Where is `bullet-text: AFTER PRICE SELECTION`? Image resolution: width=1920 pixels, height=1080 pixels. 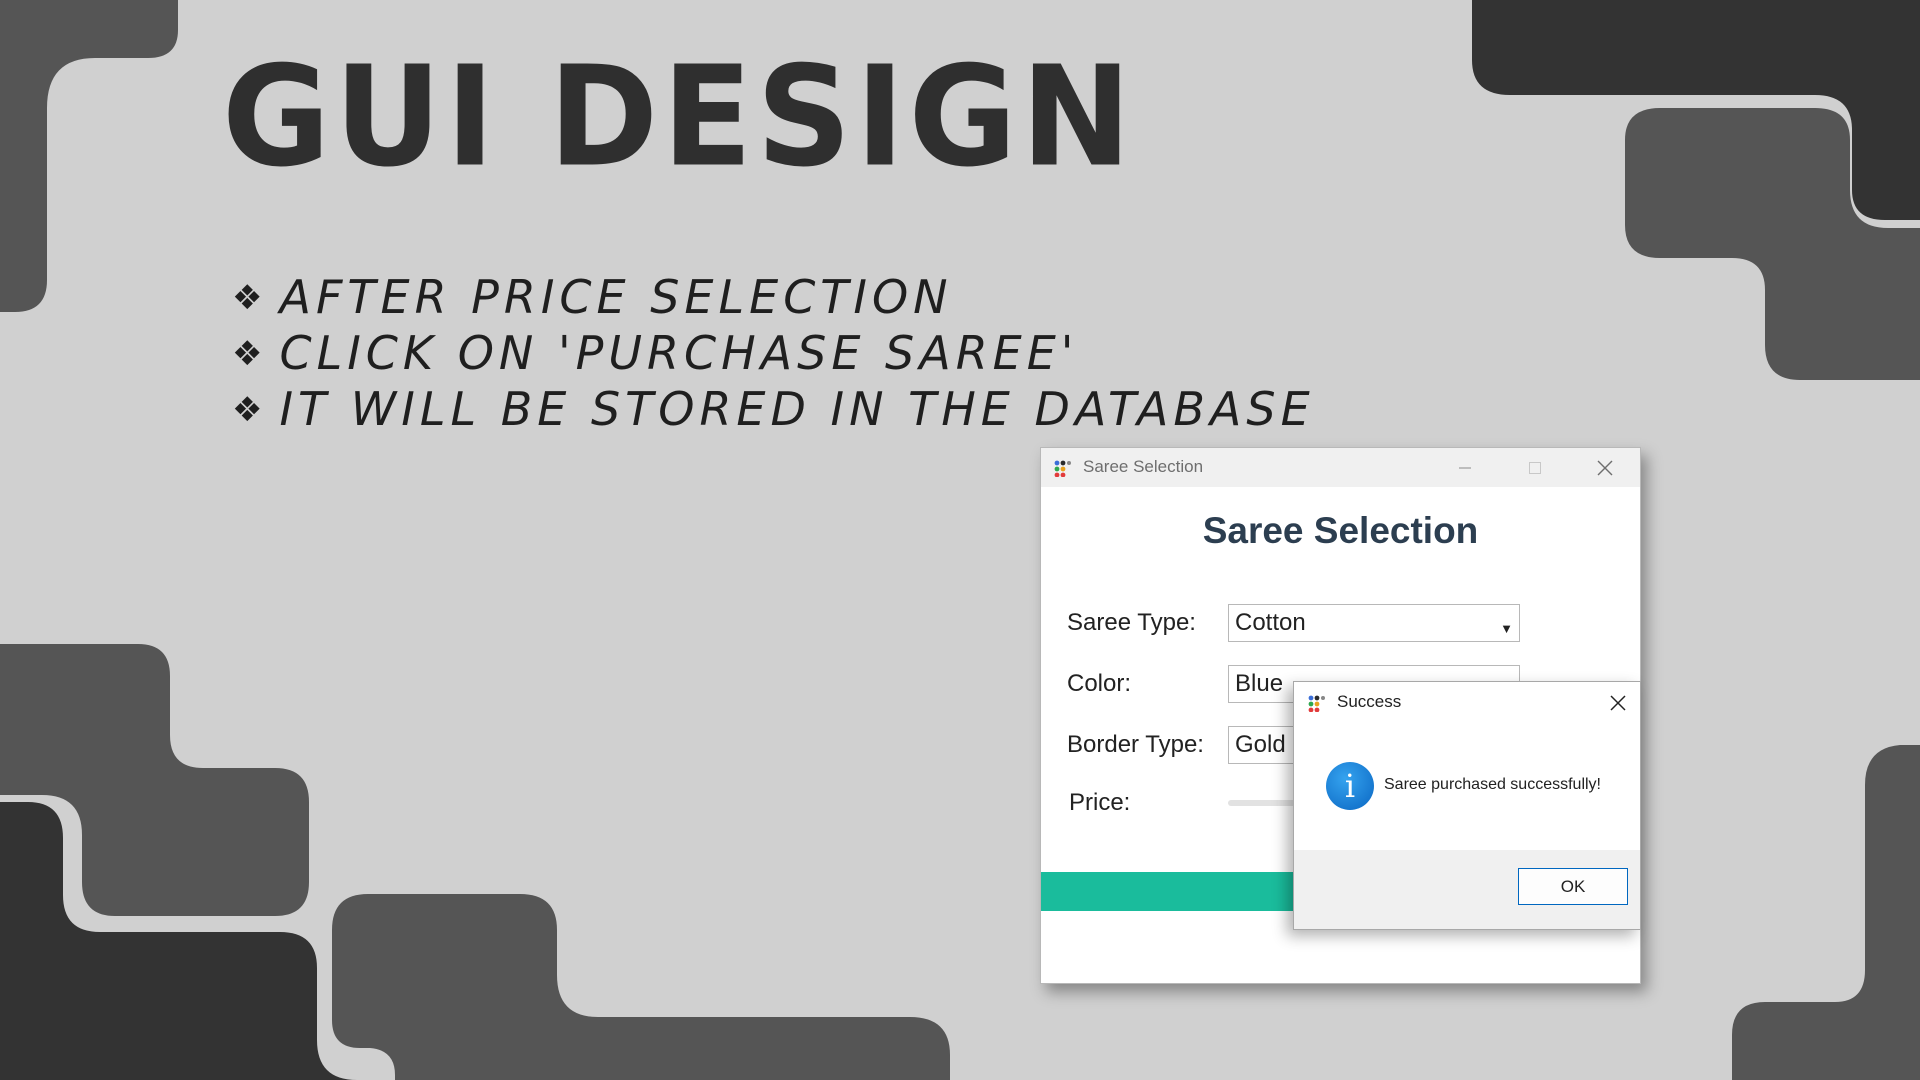
bullet-text: AFTER PRICE SELECTION is located at coordinates (616, 297).